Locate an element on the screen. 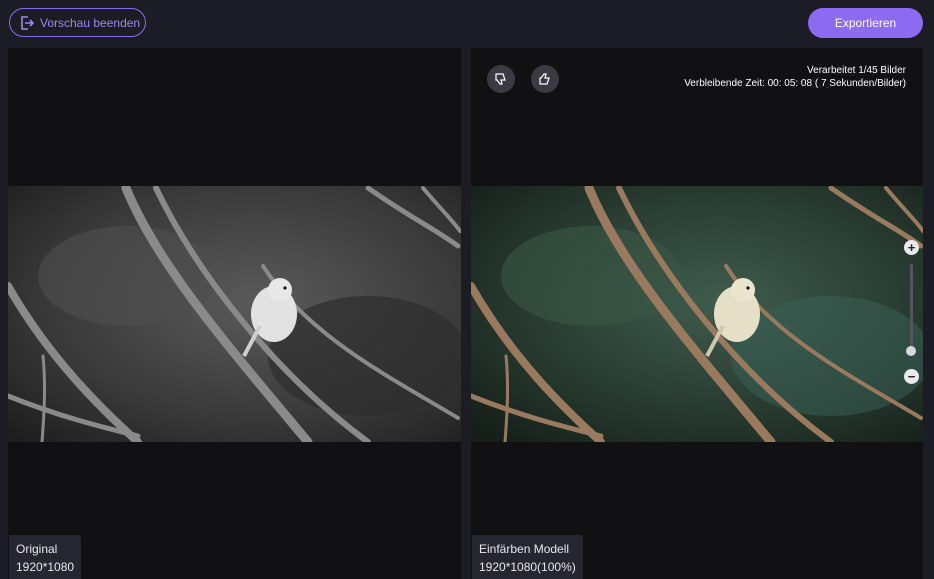 This screenshot has width=934, height=579. colorized-caption-title: Einfärben Modell is located at coordinates (524, 549).